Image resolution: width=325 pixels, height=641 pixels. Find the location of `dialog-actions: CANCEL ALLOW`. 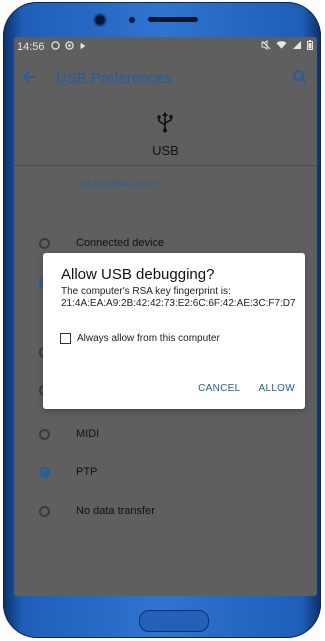

dialog-actions: CANCEL ALLOW is located at coordinates (246, 388).